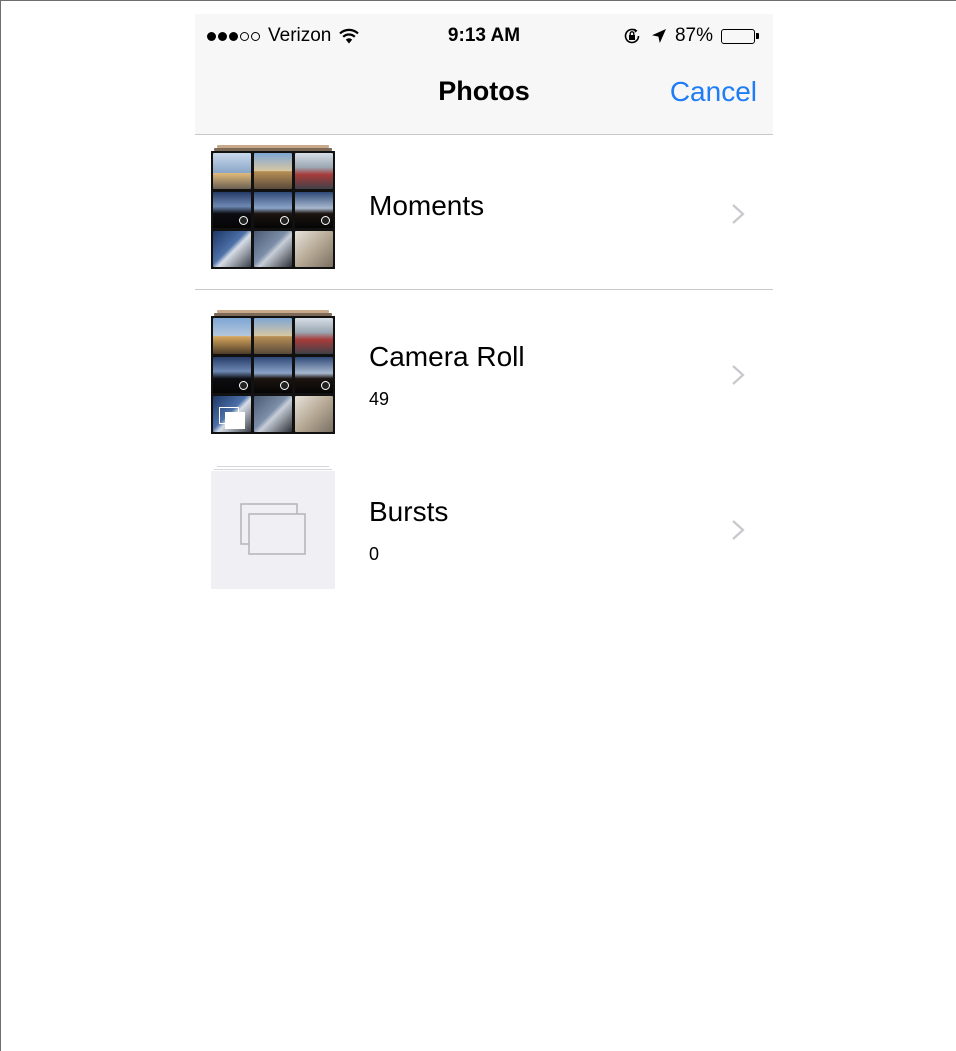 This screenshot has width=956, height=1051. I want to click on album-row-moments: Moments, so click(484, 212).